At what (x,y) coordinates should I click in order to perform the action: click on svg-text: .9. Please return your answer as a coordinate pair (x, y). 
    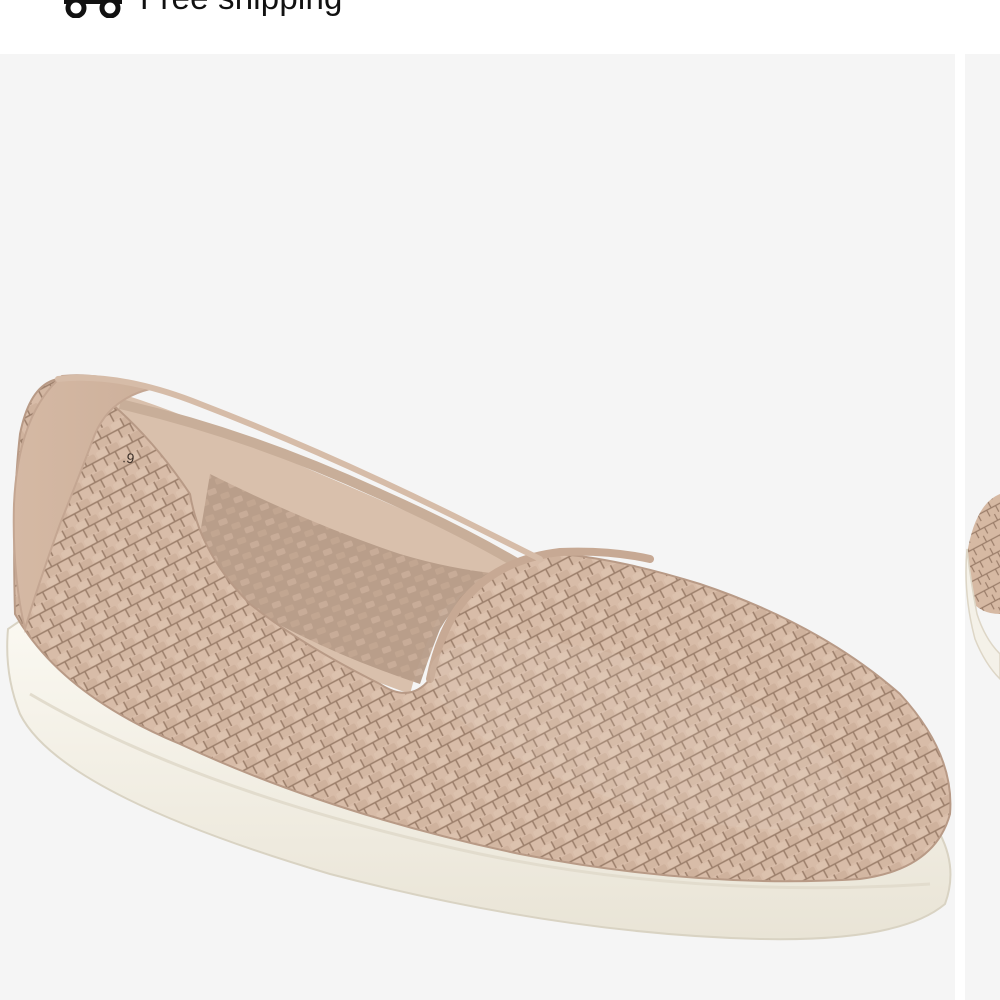
    Looking at the image, I should click on (129, 457).